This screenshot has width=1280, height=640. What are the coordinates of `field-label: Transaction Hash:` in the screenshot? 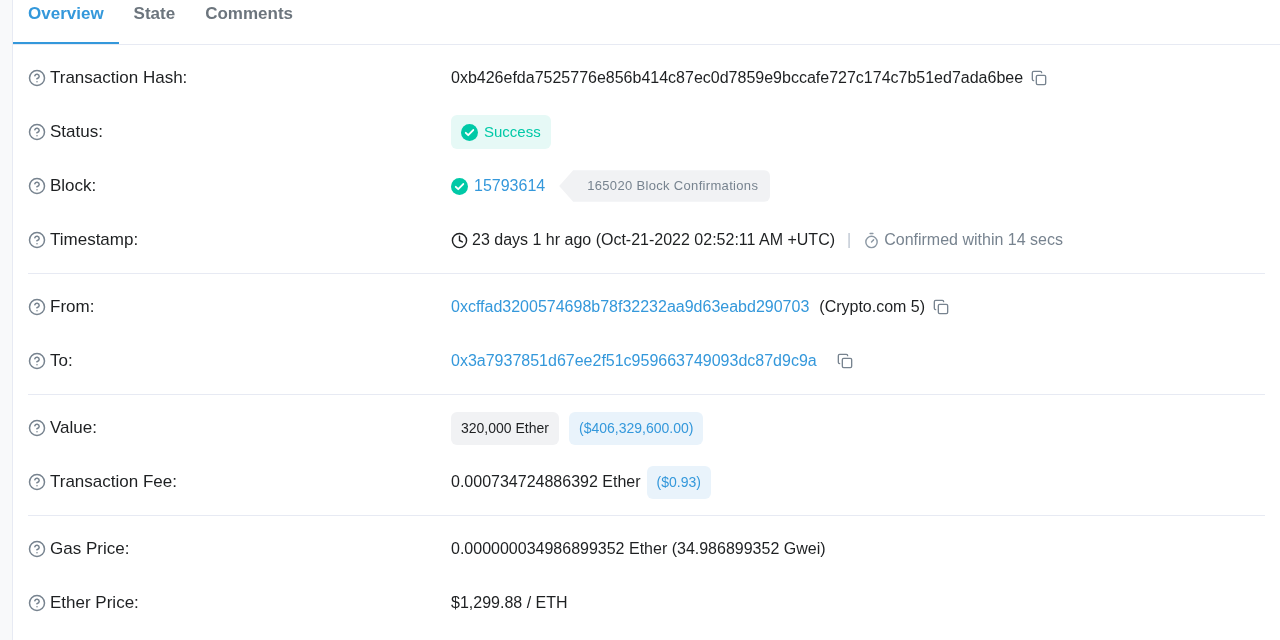 It's located at (119, 78).